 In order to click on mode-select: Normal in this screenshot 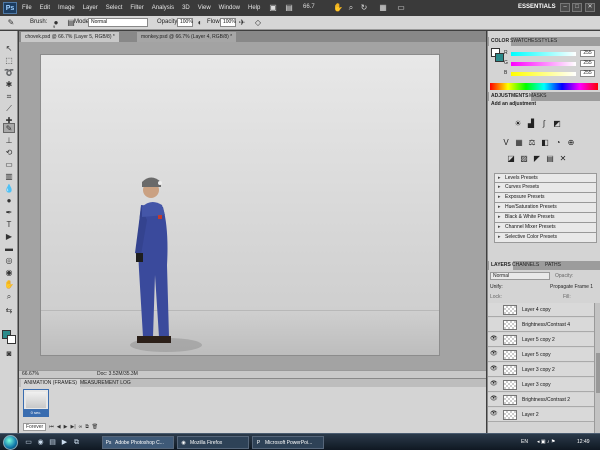, I will do `click(118, 22)`.